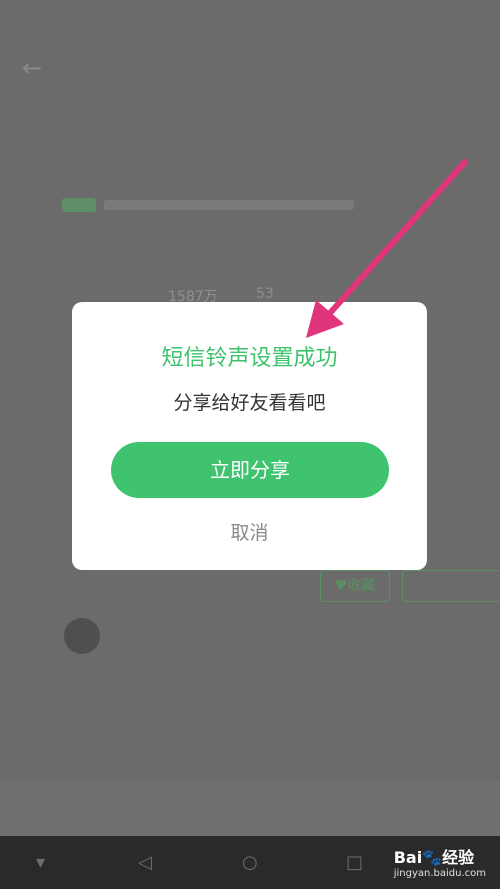 The width and height of the screenshot is (500, 889). What do you see at coordinates (40, 862) in the screenshot?
I see `menu-icon: ▾` at bounding box center [40, 862].